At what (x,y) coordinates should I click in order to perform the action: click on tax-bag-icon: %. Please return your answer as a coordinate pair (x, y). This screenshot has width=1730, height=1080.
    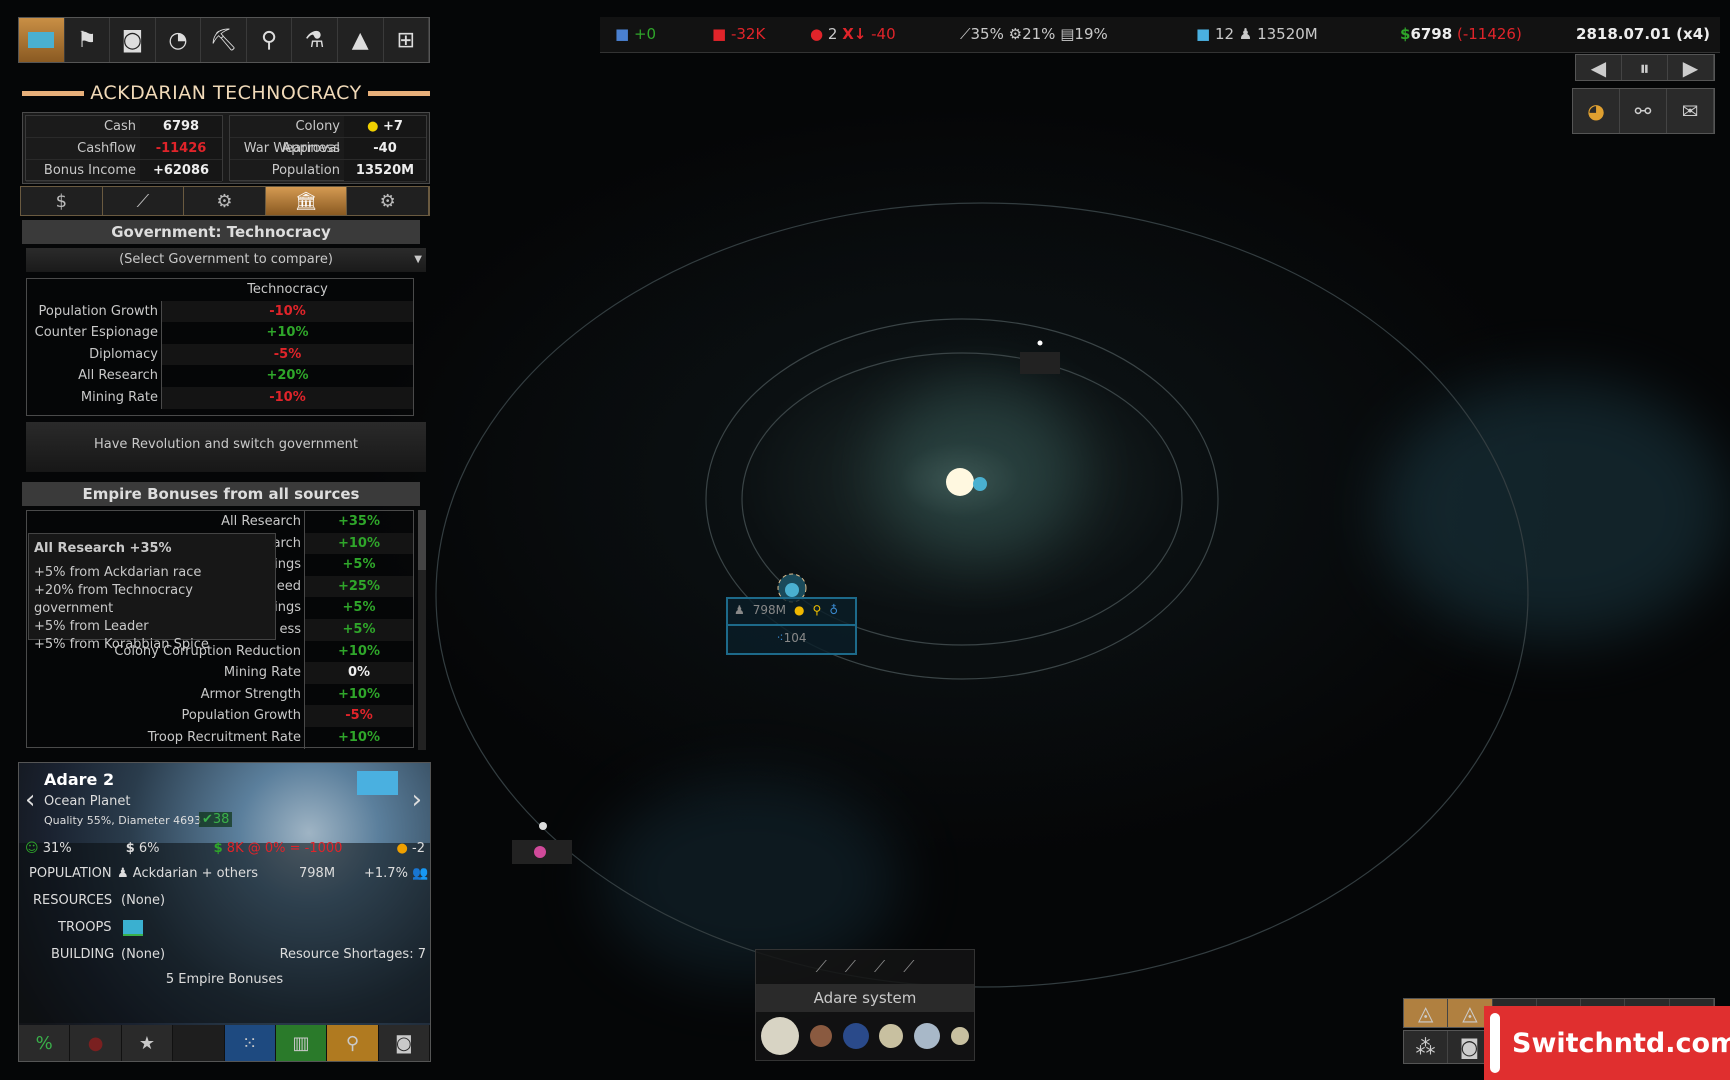
    Looking at the image, I should click on (45, 1043).